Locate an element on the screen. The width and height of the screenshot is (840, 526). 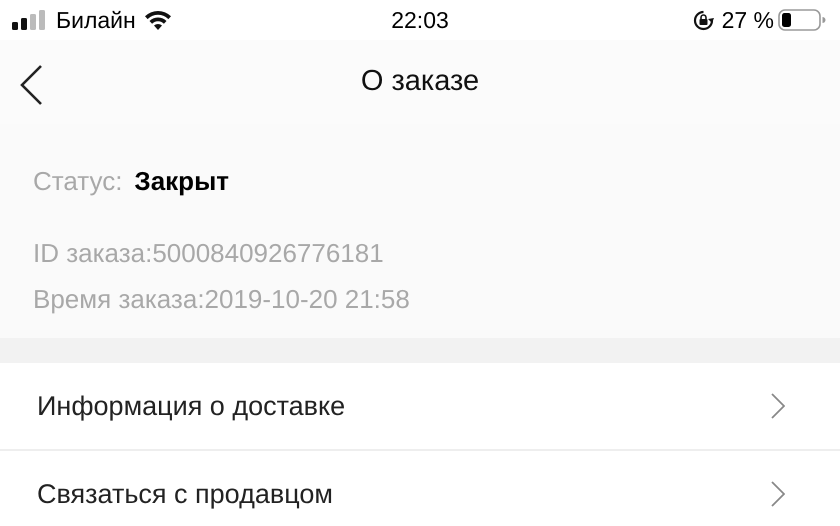
battery-percent: 27 % is located at coordinates (748, 20).